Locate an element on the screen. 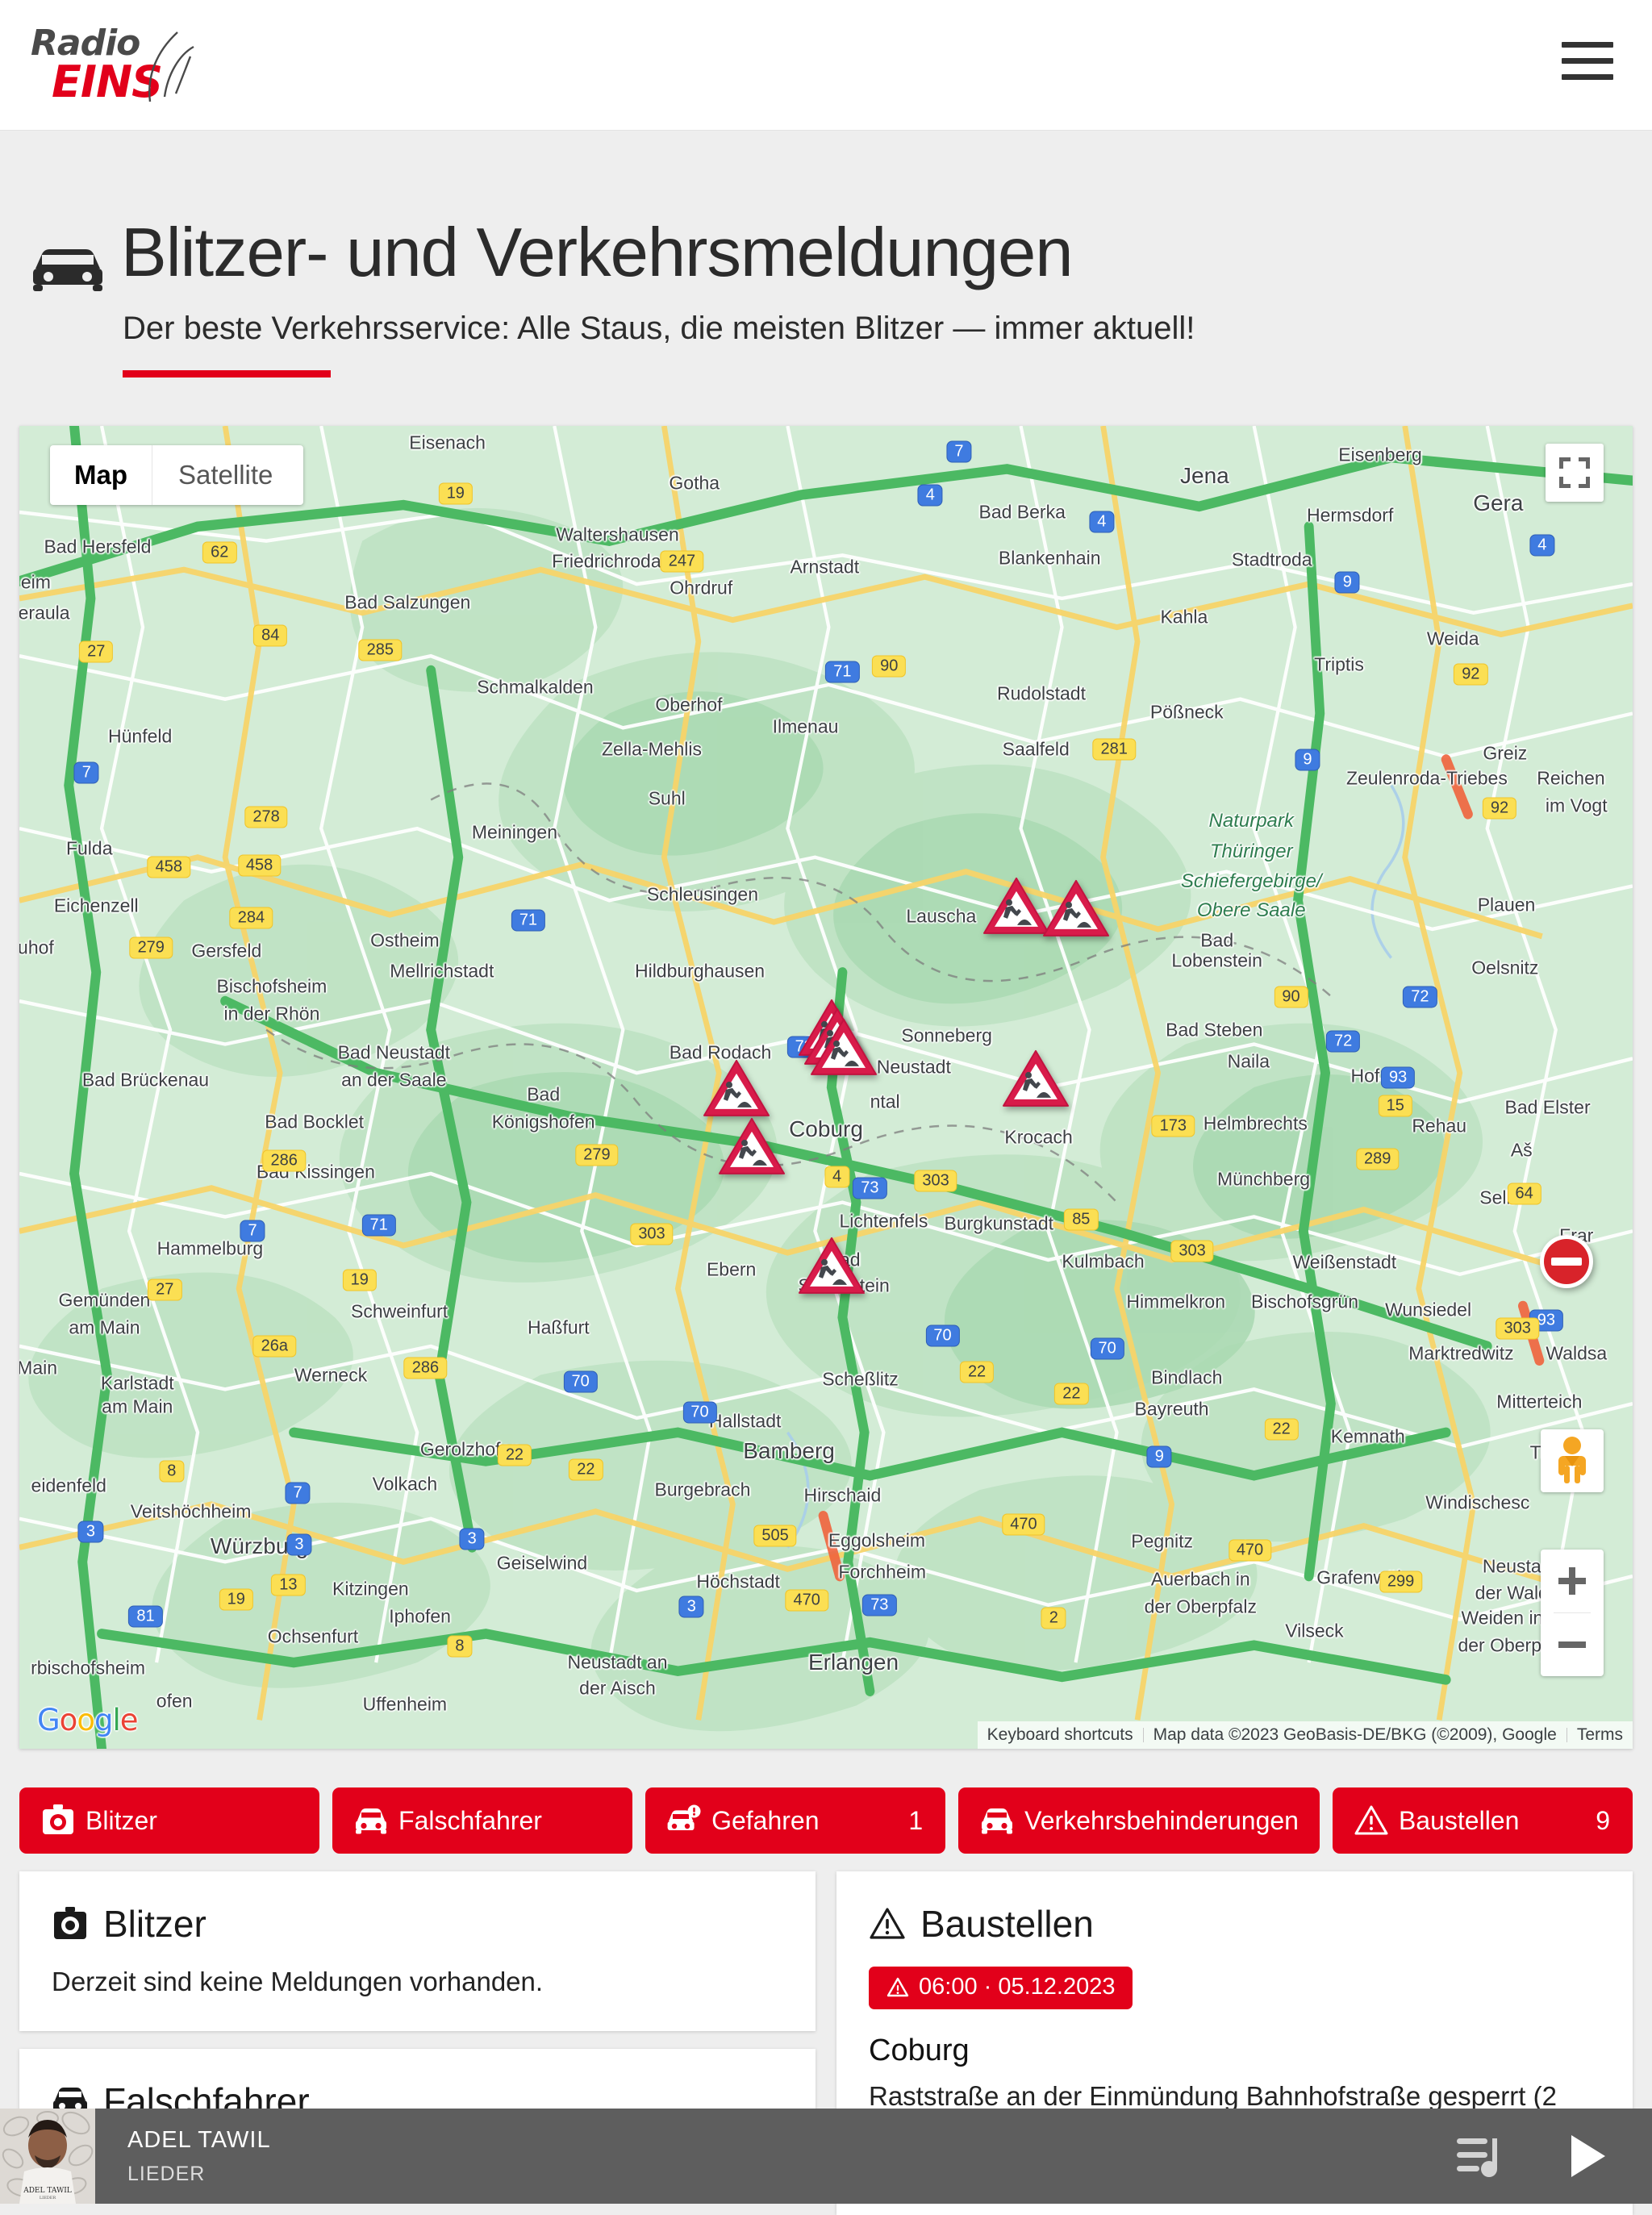 Image resolution: width=1652 pixels, height=2215 pixels. google-logo-g1: G is located at coordinates (48, 1720).